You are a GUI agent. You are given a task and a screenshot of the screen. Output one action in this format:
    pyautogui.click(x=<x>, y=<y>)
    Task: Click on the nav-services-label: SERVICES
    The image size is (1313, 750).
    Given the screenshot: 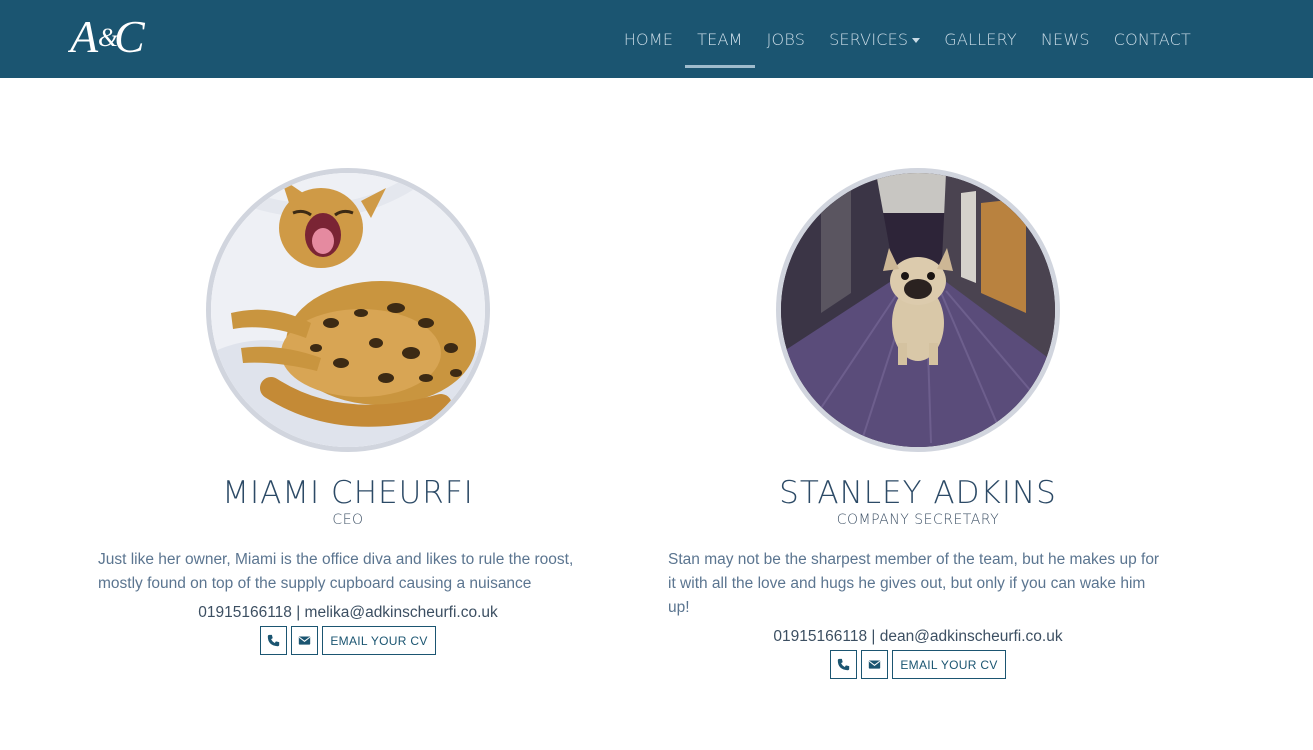 What is the action you would take?
    pyautogui.click(x=869, y=39)
    